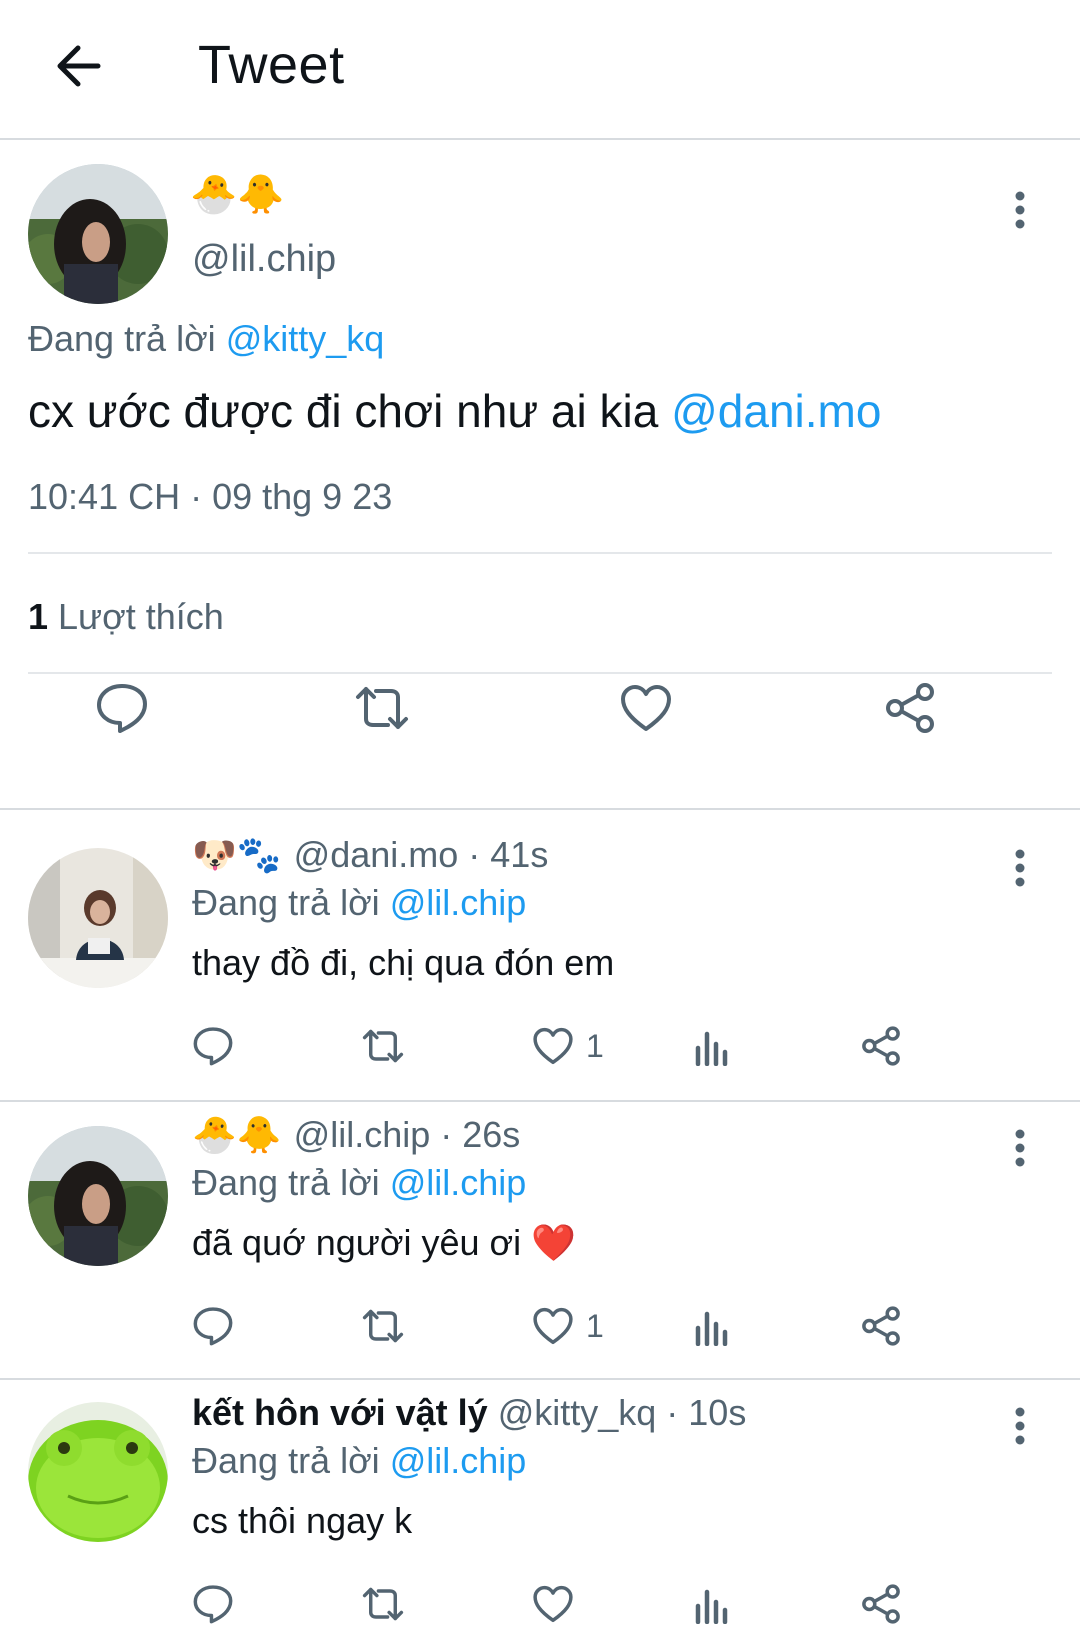 Image resolution: width=1080 pixels, height=1651 pixels. Describe the element at coordinates (776, 411) in the screenshot. I see `mention-link: @dani.mo` at that location.